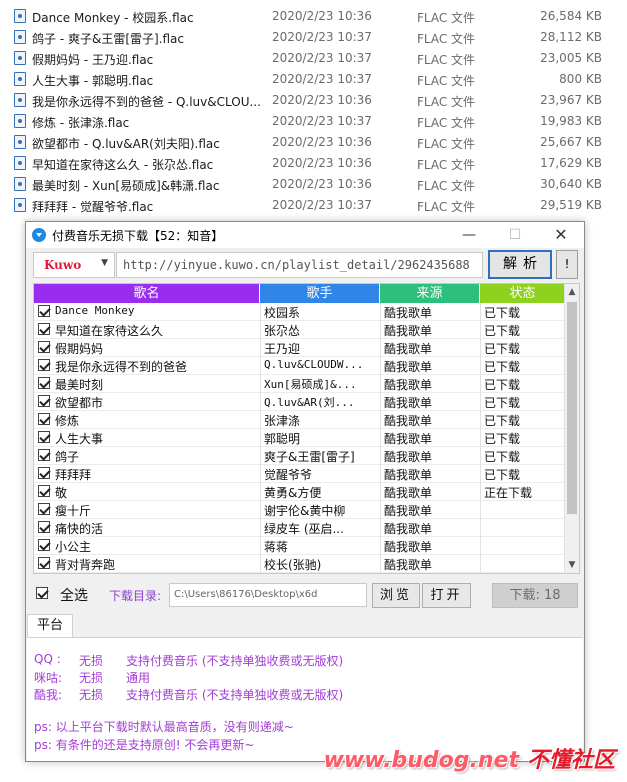  I want to click on title-bar: 付费音乐无损下载【52：知音】 — ☐ ✕, so click(305, 235).